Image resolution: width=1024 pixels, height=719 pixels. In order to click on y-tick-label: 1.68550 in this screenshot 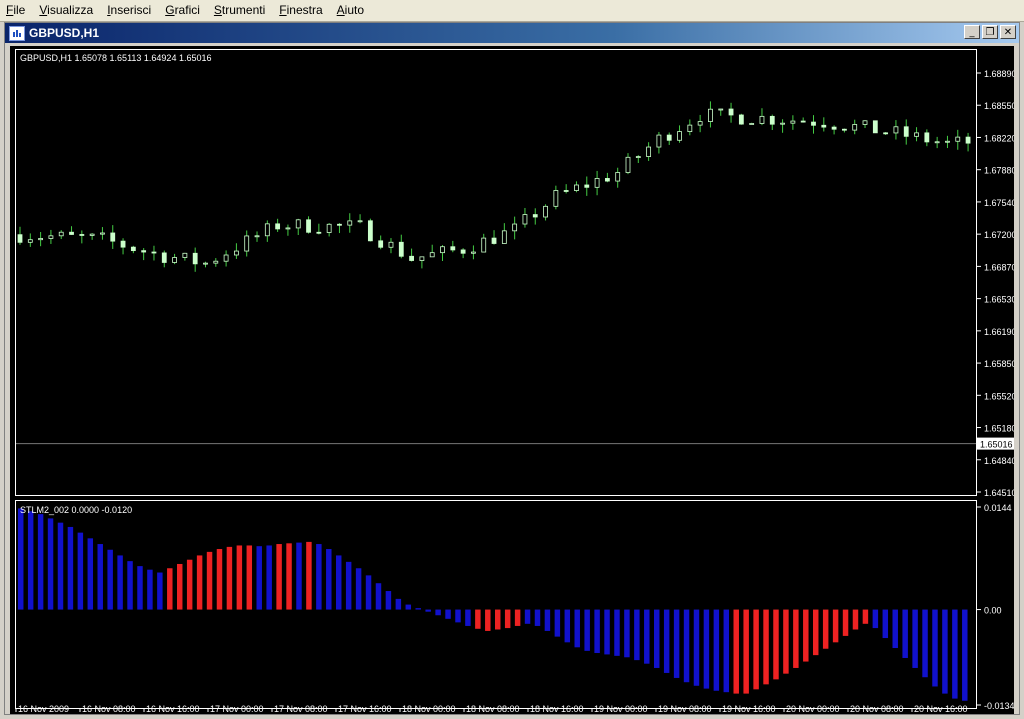, I will do `click(999, 106)`.